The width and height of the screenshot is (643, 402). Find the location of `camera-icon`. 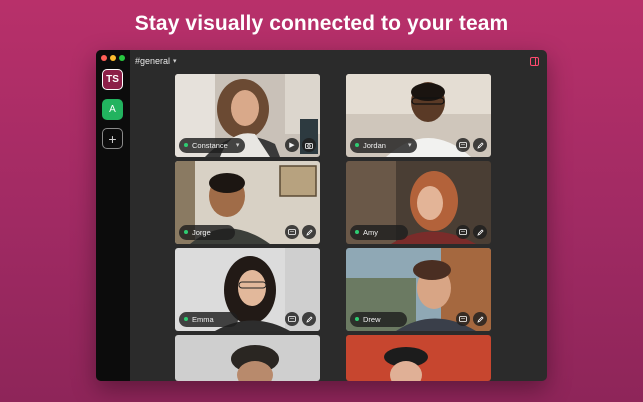

camera-icon is located at coordinates (309, 145).